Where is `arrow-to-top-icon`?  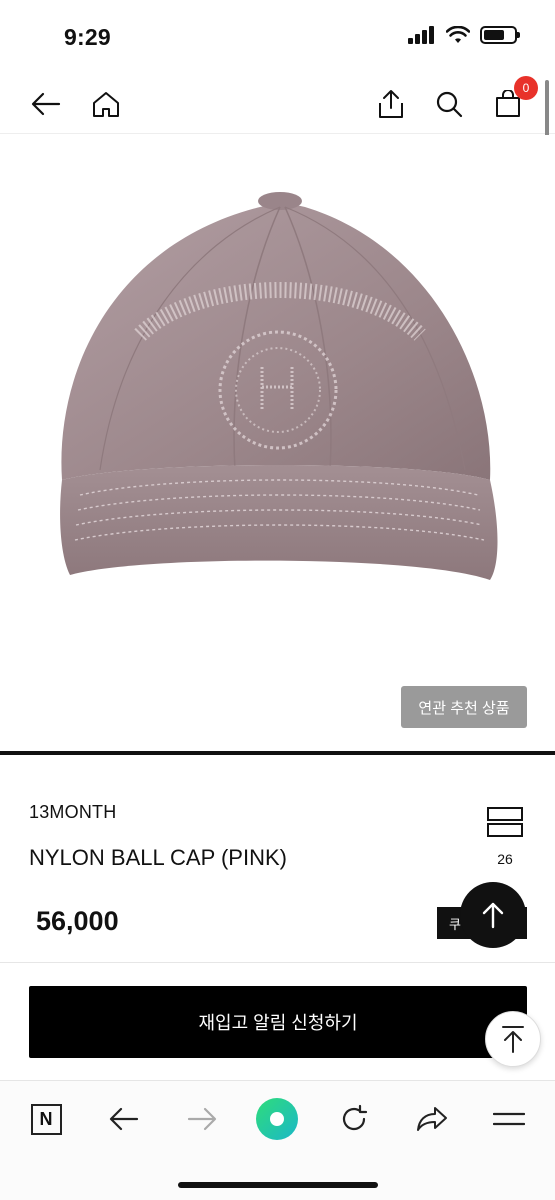 arrow-to-top-icon is located at coordinates (513, 1039).